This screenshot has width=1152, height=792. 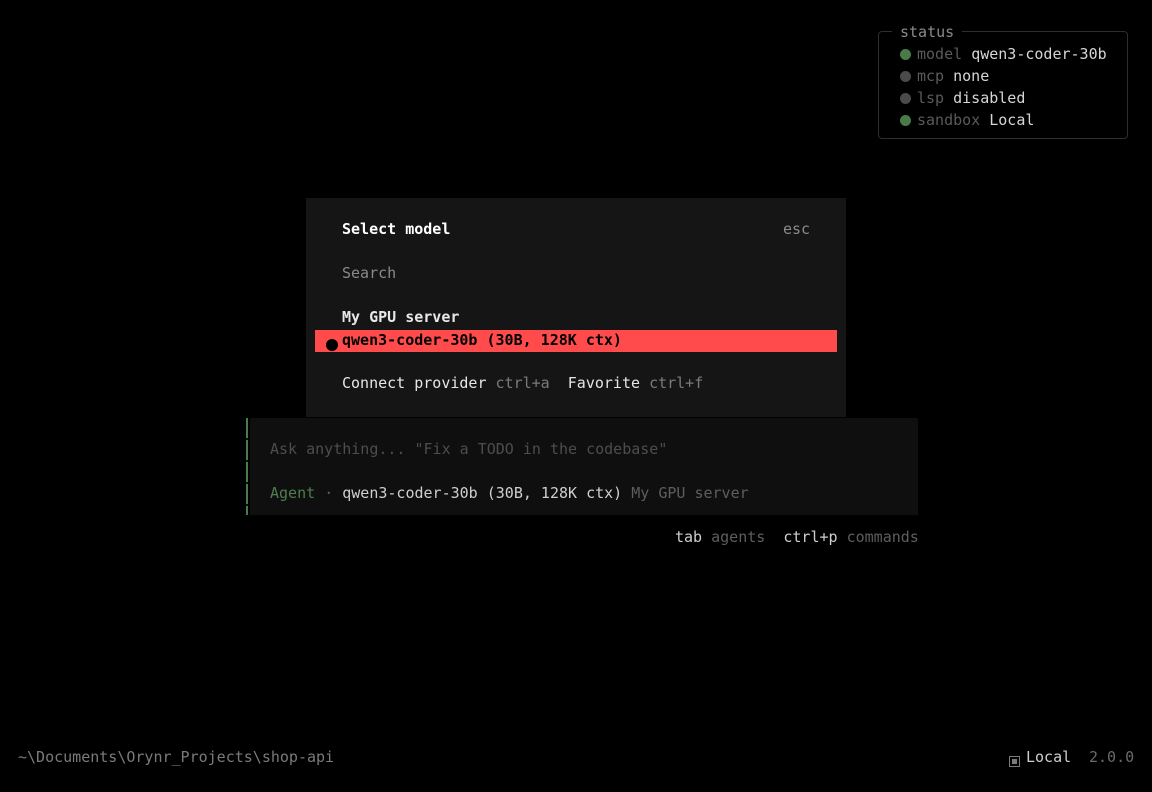 What do you see at coordinates (414, 383) in the screenshot?
I see `connect-provider-button: Connect provider` at bounding box center [414, 383].